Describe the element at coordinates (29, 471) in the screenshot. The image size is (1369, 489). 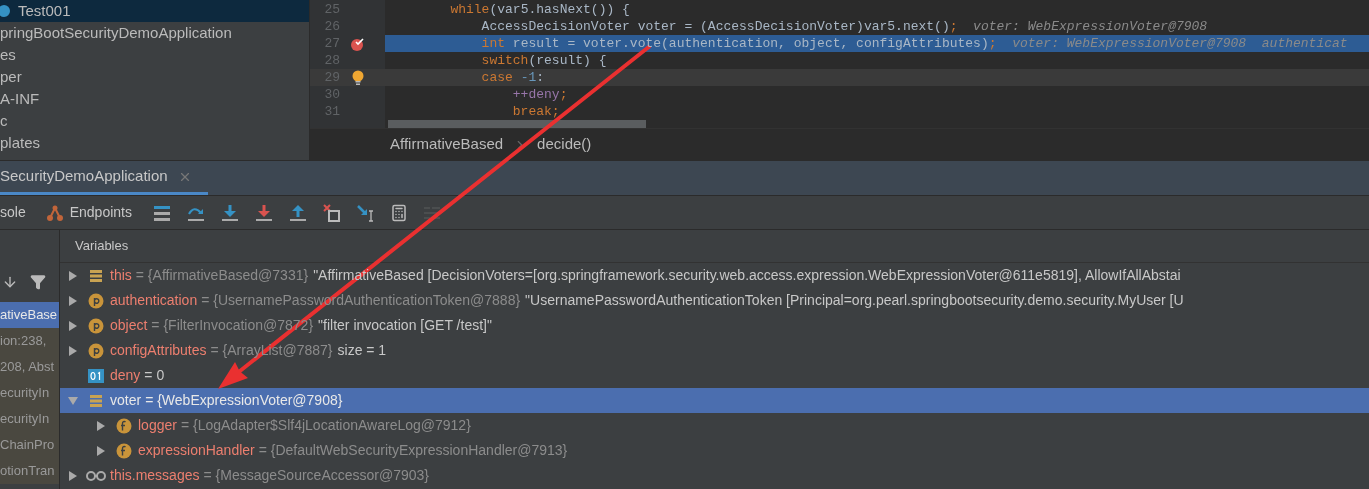
I see `frame-item: otionTran` at that location.